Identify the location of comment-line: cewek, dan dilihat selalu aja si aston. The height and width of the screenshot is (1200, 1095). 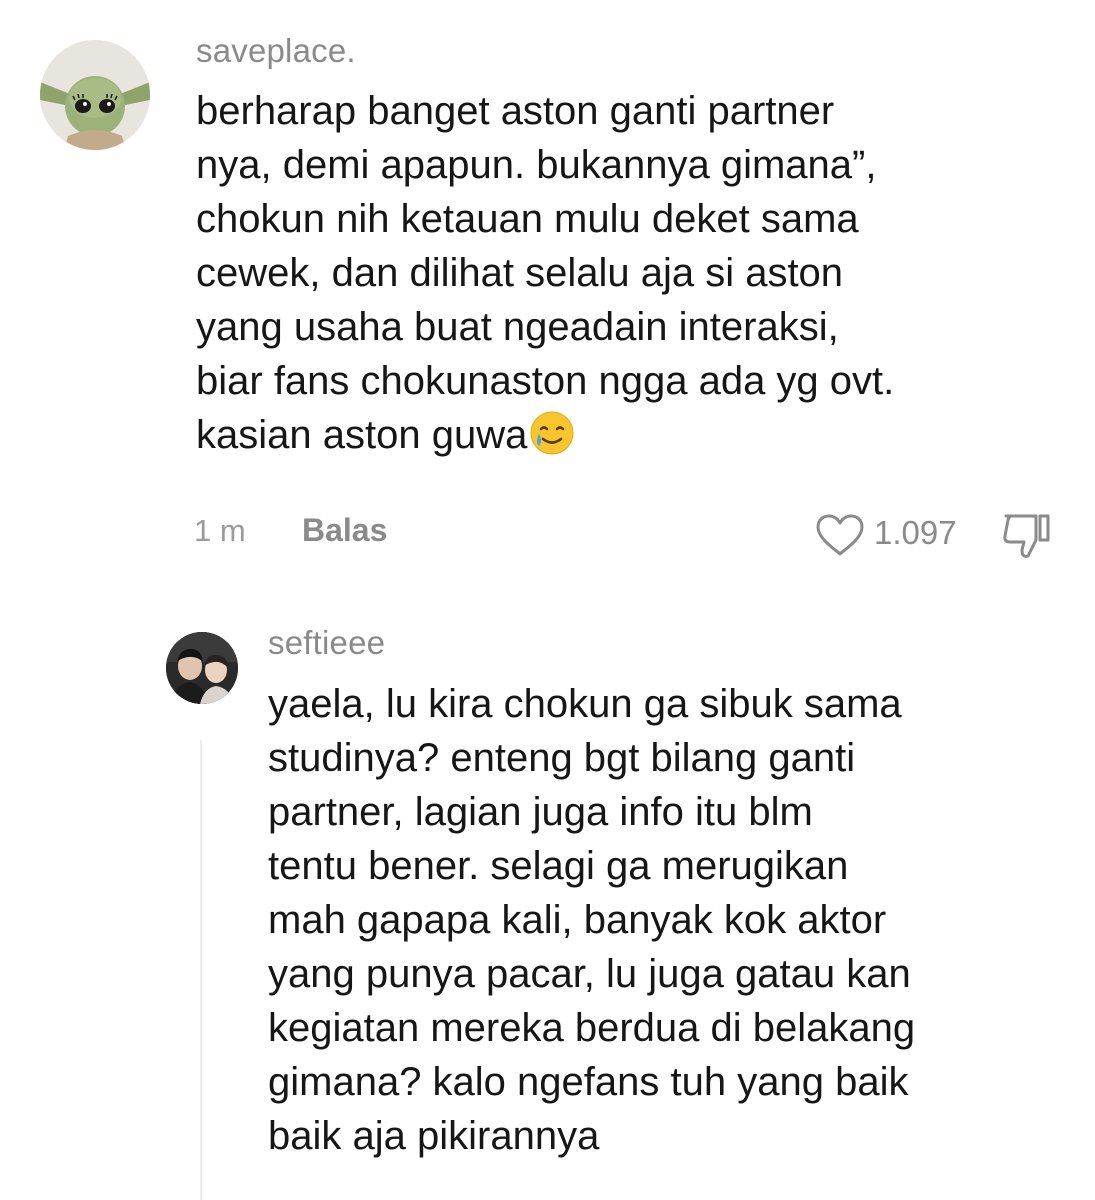
(520, 273).